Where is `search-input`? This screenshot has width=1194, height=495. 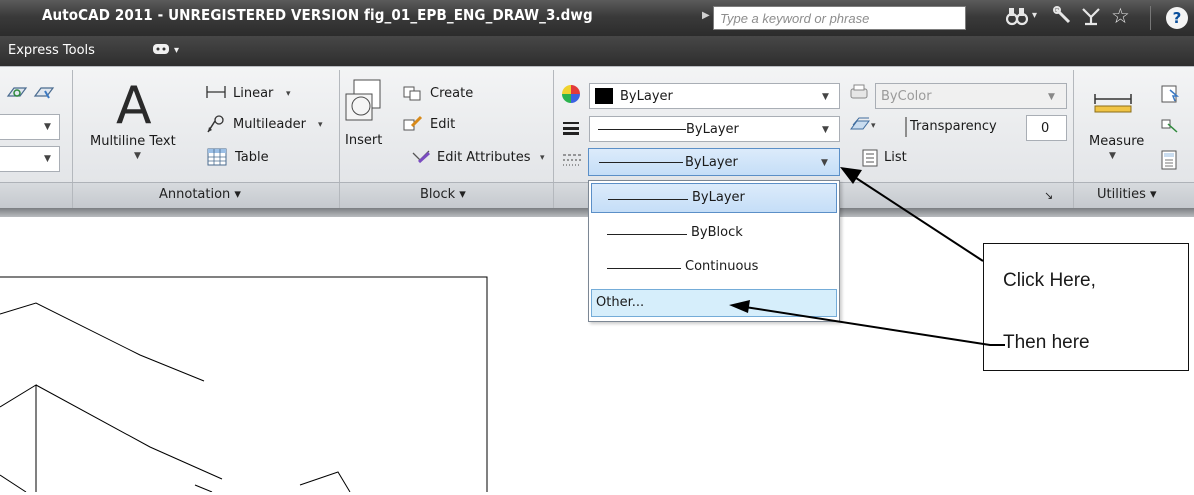 search-input is located at coordinates (839, 18).